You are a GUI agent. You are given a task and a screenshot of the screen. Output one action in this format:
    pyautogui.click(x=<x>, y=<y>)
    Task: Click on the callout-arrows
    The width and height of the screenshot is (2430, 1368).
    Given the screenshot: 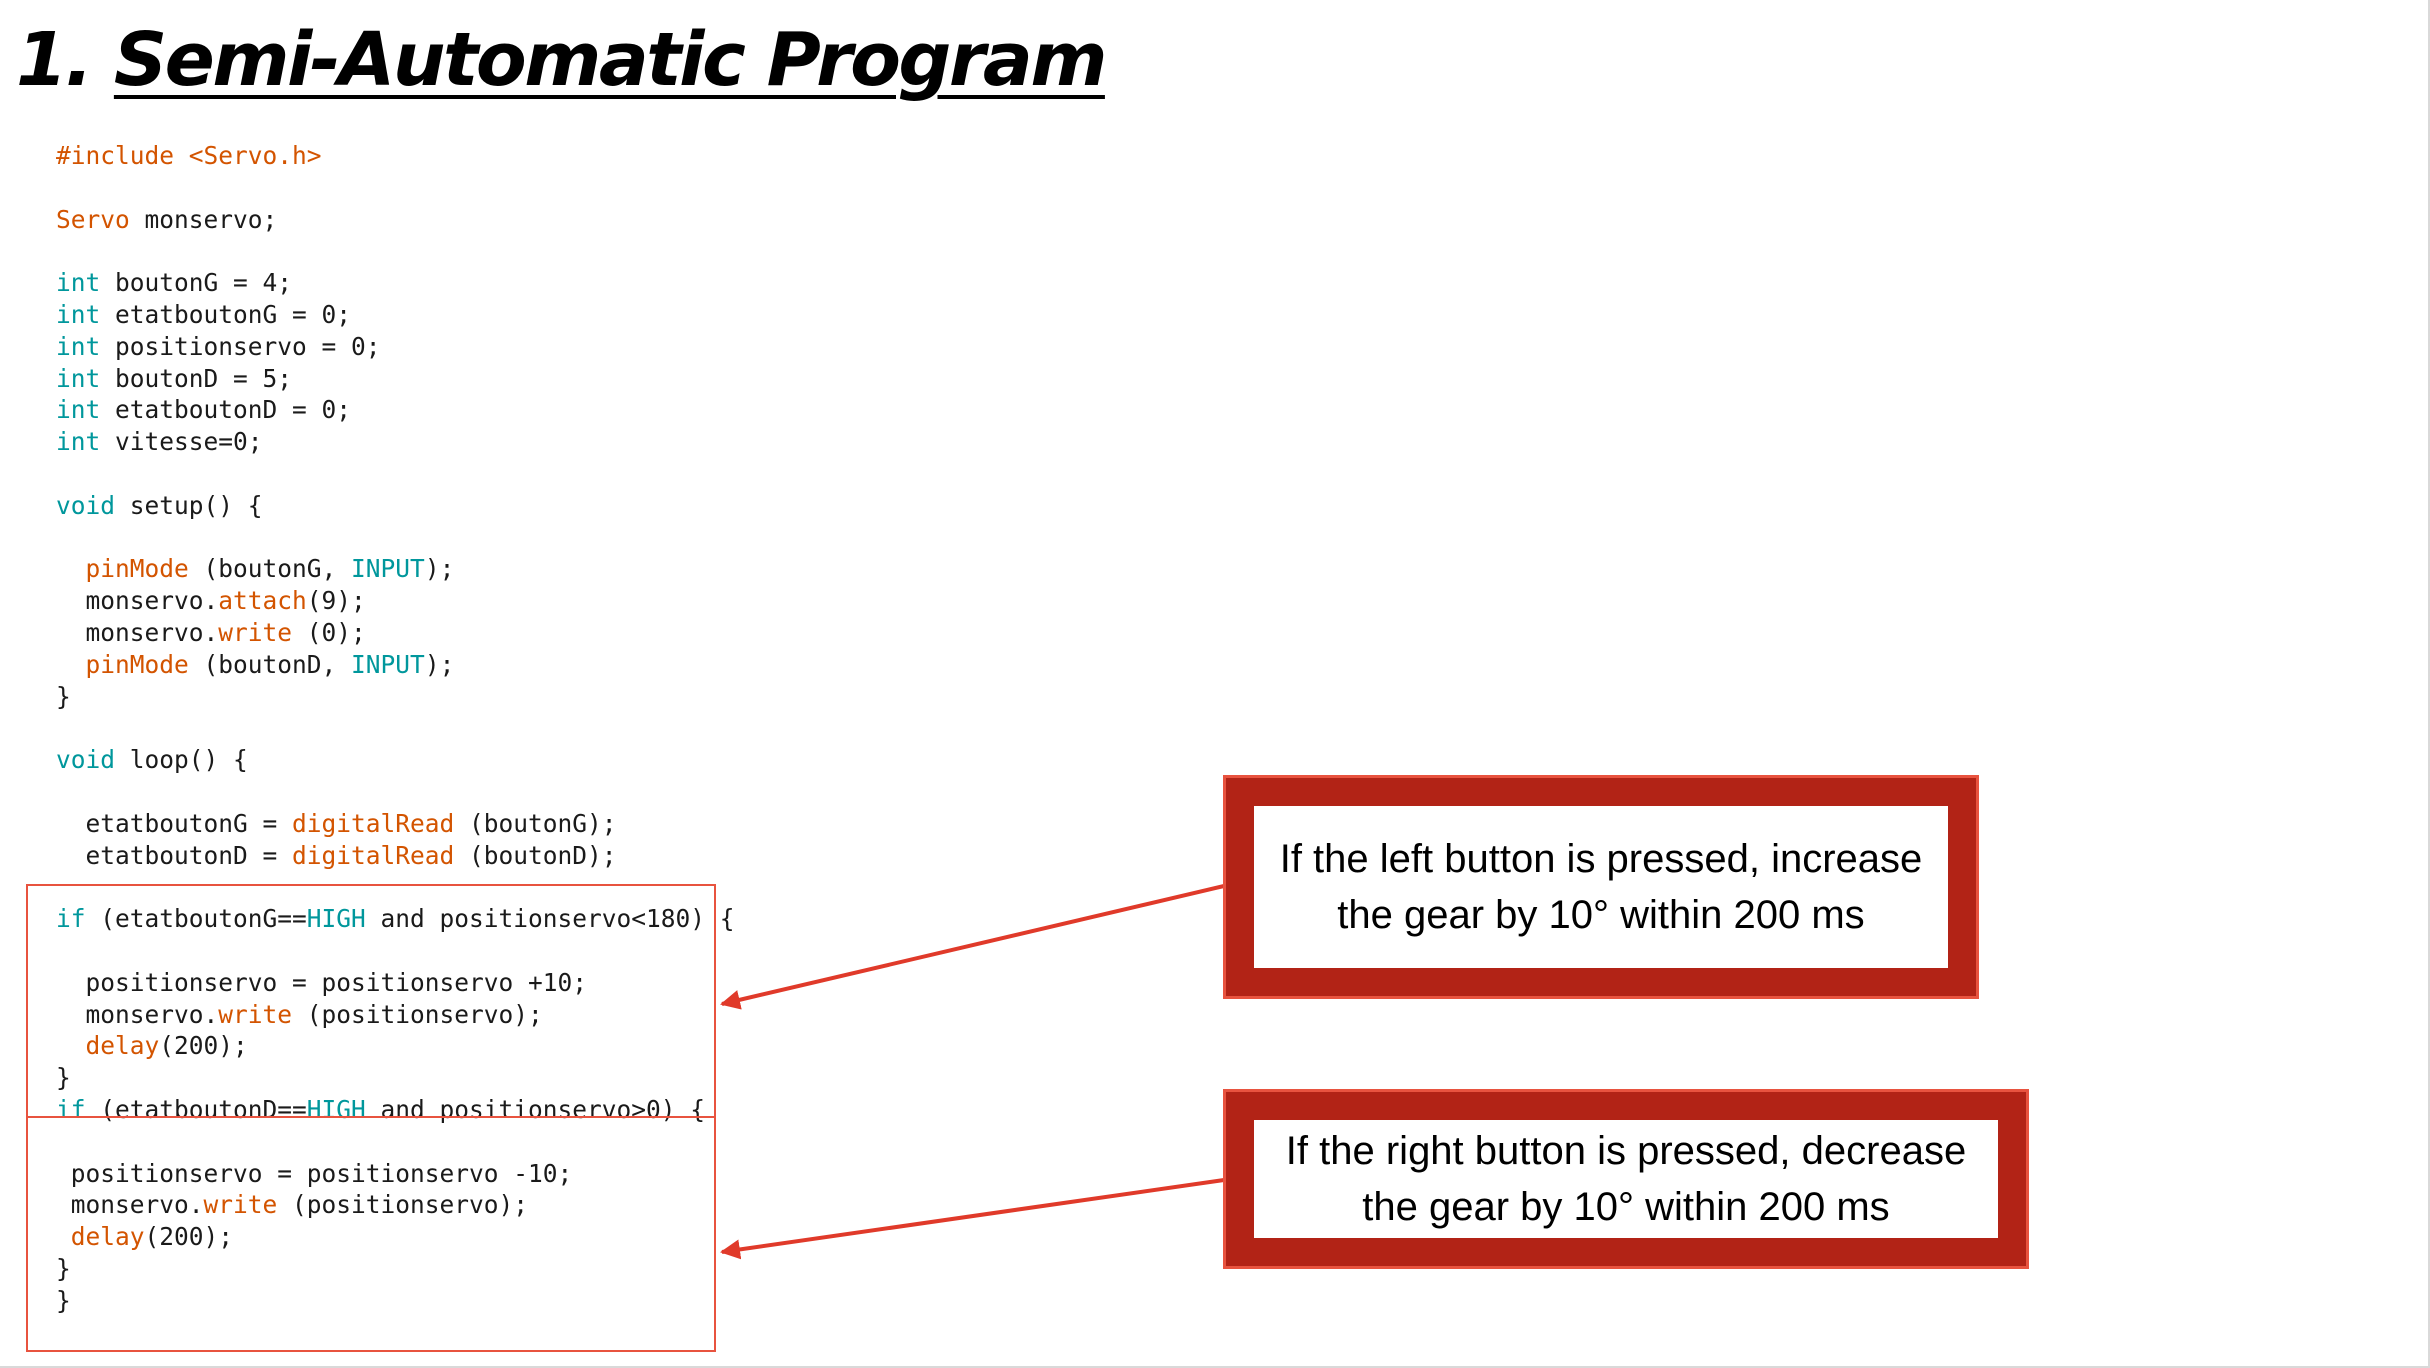 What is the action you would take?
    pyautogui.click(x=972, y=1072)
    